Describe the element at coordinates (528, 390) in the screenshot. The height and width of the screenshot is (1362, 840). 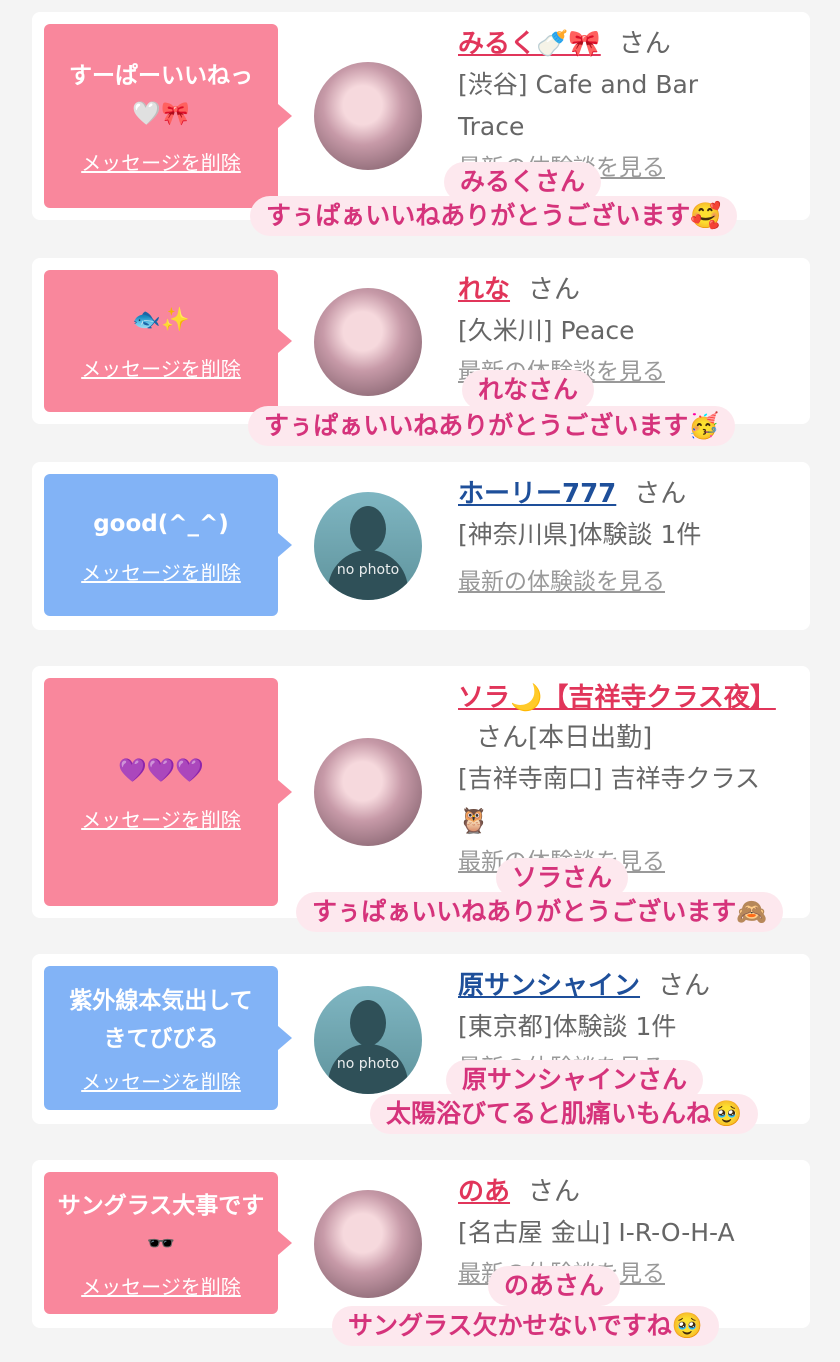
I see `caption-name: れなさん` at that location.